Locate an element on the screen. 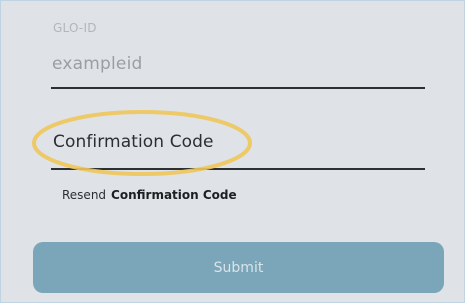 Image resolution: width=465 pixels, height=303 pixels. glo-id-label: GLO-ID is located at coordinates (75, 28).